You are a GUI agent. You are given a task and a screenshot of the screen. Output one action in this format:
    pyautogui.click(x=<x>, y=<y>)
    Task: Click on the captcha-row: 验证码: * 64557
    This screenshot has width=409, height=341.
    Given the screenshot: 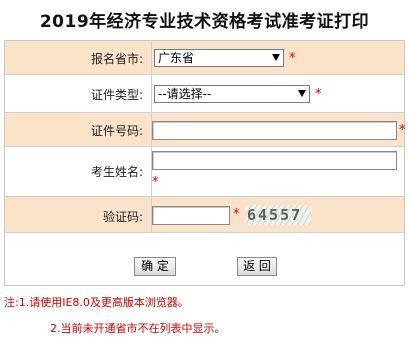 What is the action you would take?
    pyautogui.click(x=204, y=214)
    